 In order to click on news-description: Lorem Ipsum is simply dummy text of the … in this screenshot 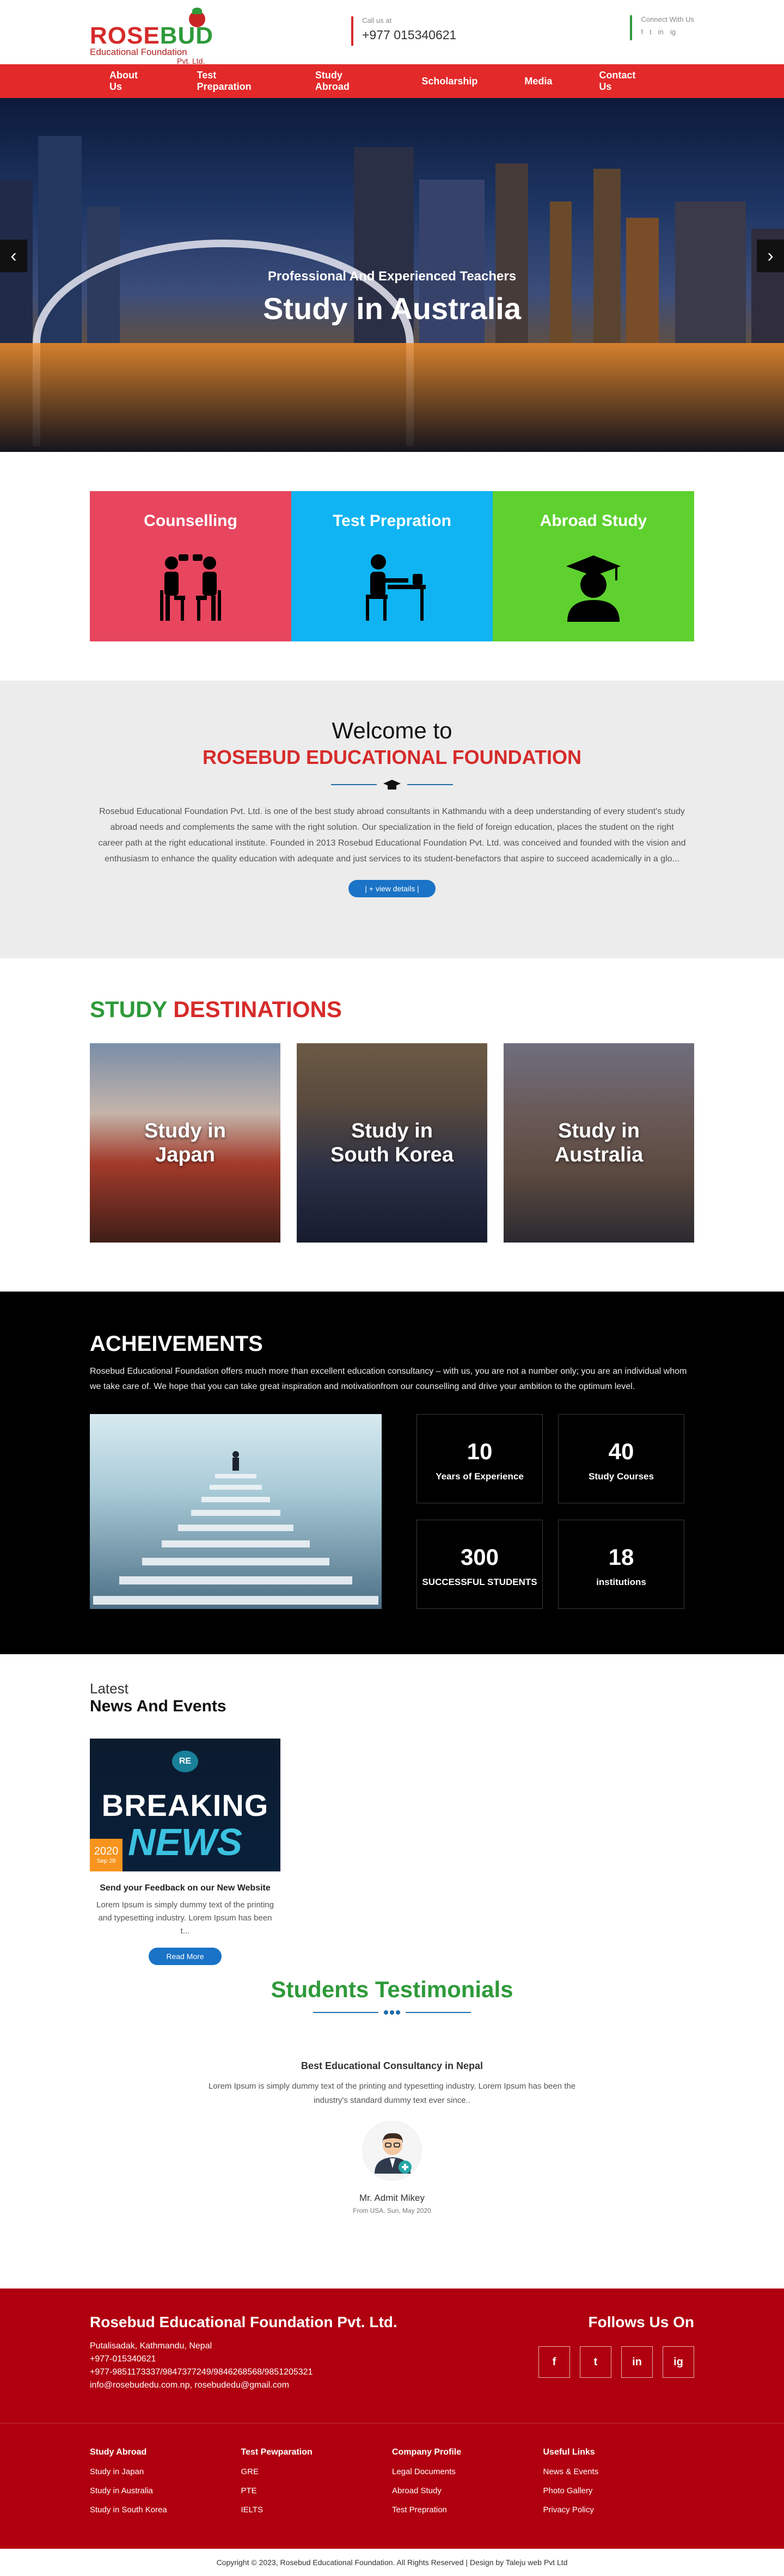, I will do `click(185, 1918)`.